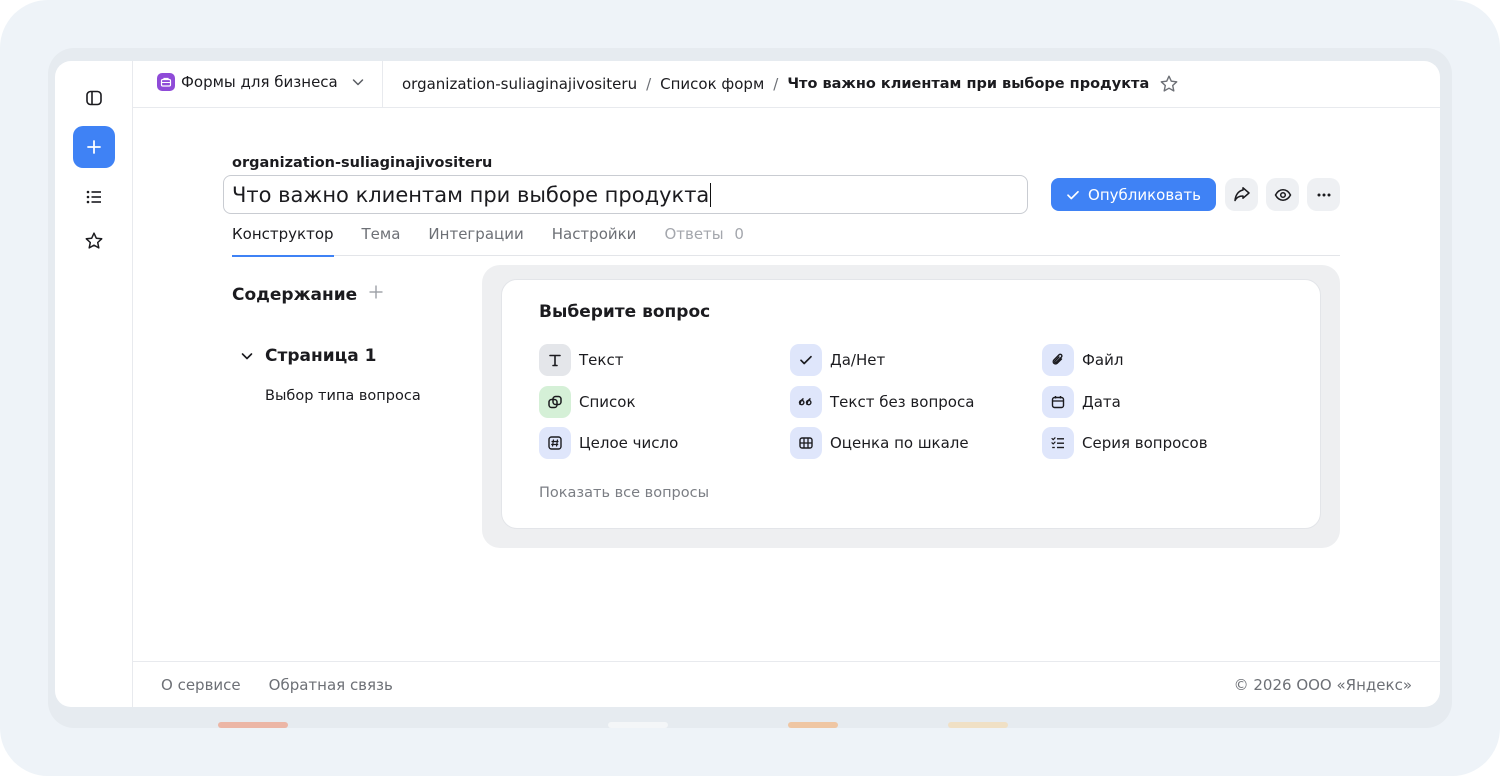  Describe the element at coordinates (624, 493) in the screenshot. I see `show-all-questions-link: Показать все вопросы` at that location.